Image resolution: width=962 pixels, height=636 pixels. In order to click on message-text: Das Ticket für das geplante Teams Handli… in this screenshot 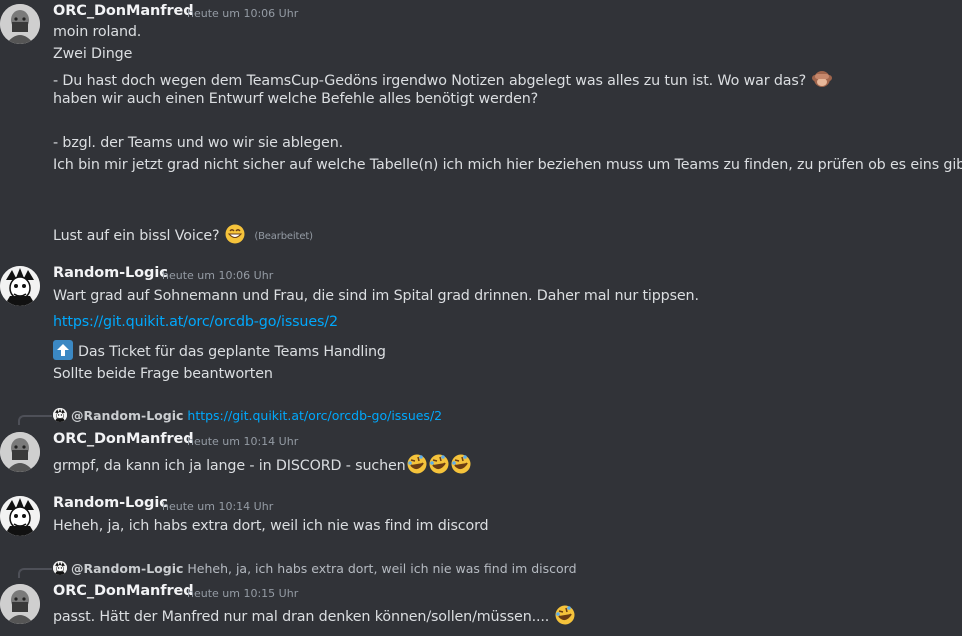, I will do `click(219, 350)`.